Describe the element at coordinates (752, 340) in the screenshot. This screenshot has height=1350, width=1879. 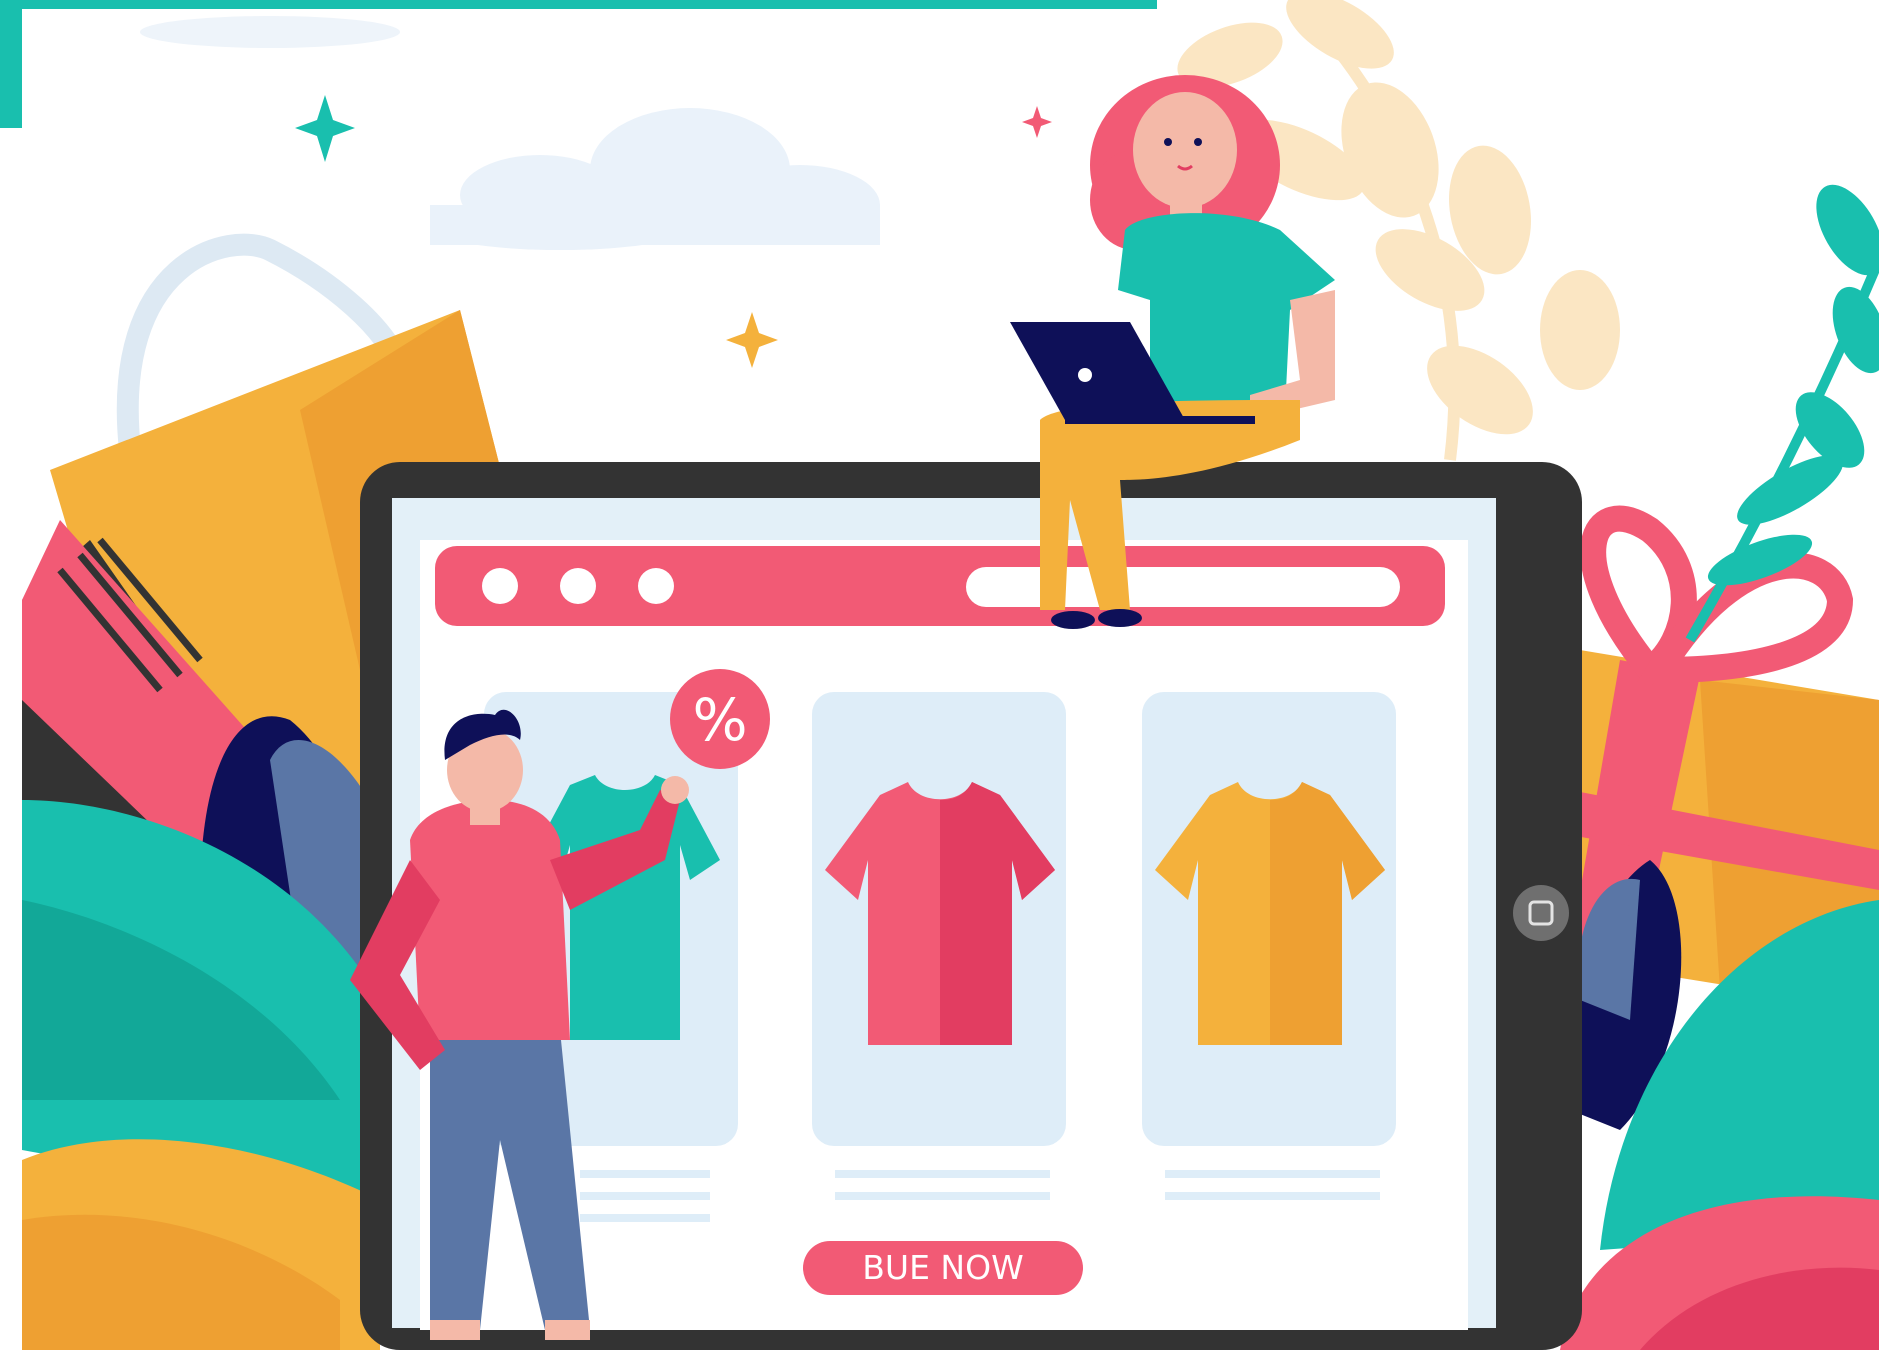
I see `yellow-sparkle-icon` at that location.